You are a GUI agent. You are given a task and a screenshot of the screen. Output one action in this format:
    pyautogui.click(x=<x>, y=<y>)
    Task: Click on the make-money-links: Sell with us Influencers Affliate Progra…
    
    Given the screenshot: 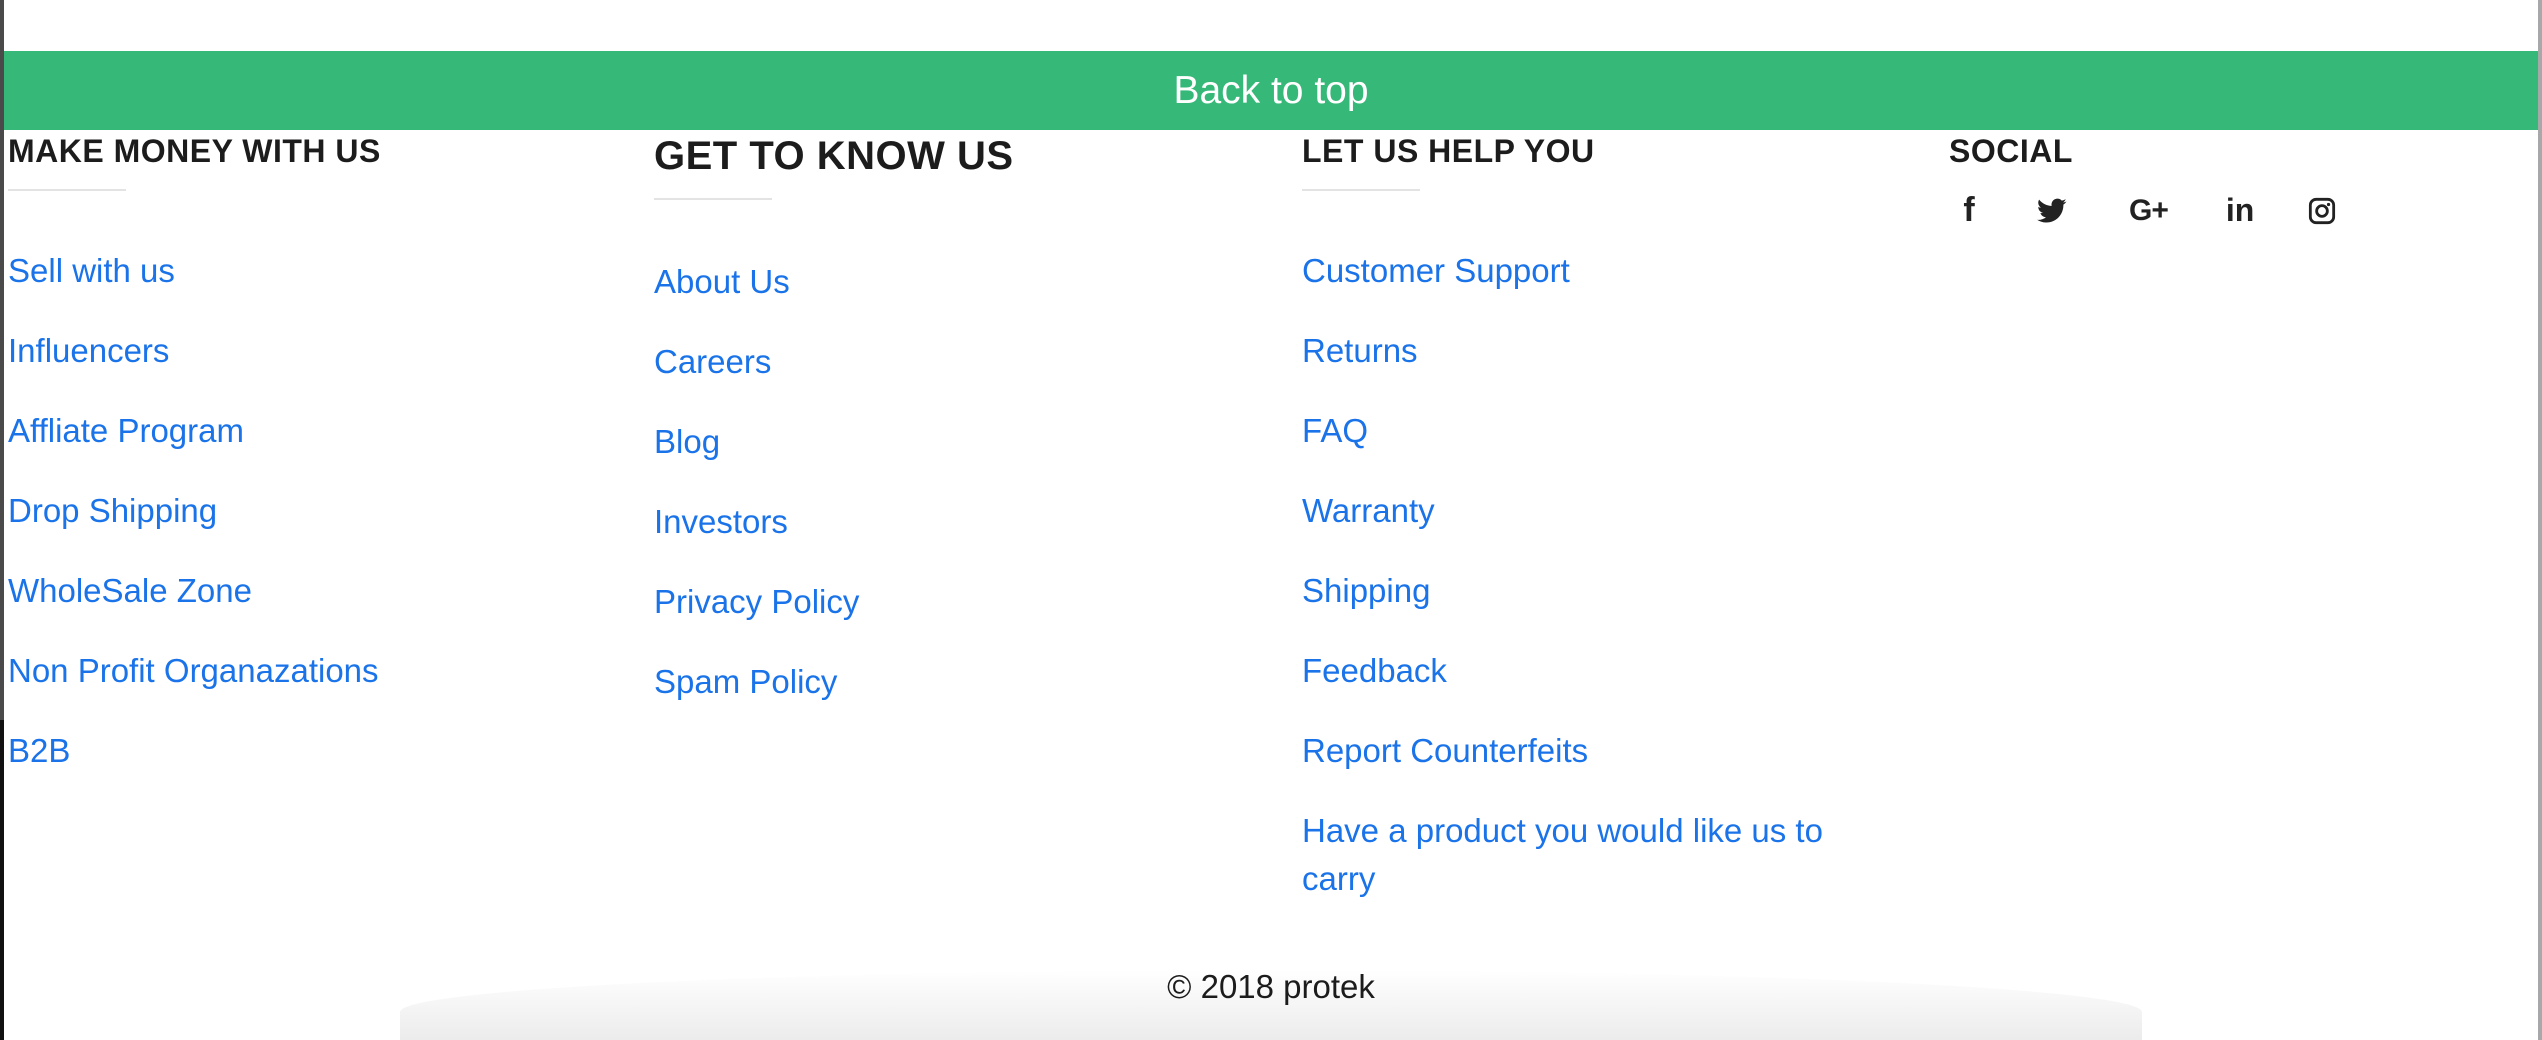 What is the action you would take?
    pyautogui.click(x=194, y=511)
    